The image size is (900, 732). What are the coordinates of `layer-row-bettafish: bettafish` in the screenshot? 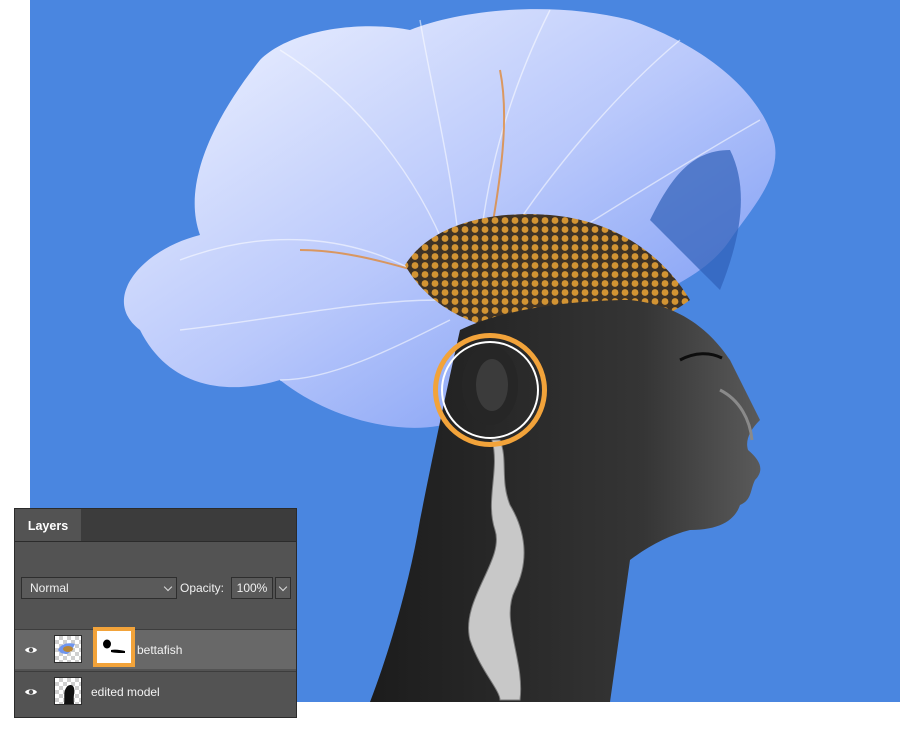 It's located at (155, 649).